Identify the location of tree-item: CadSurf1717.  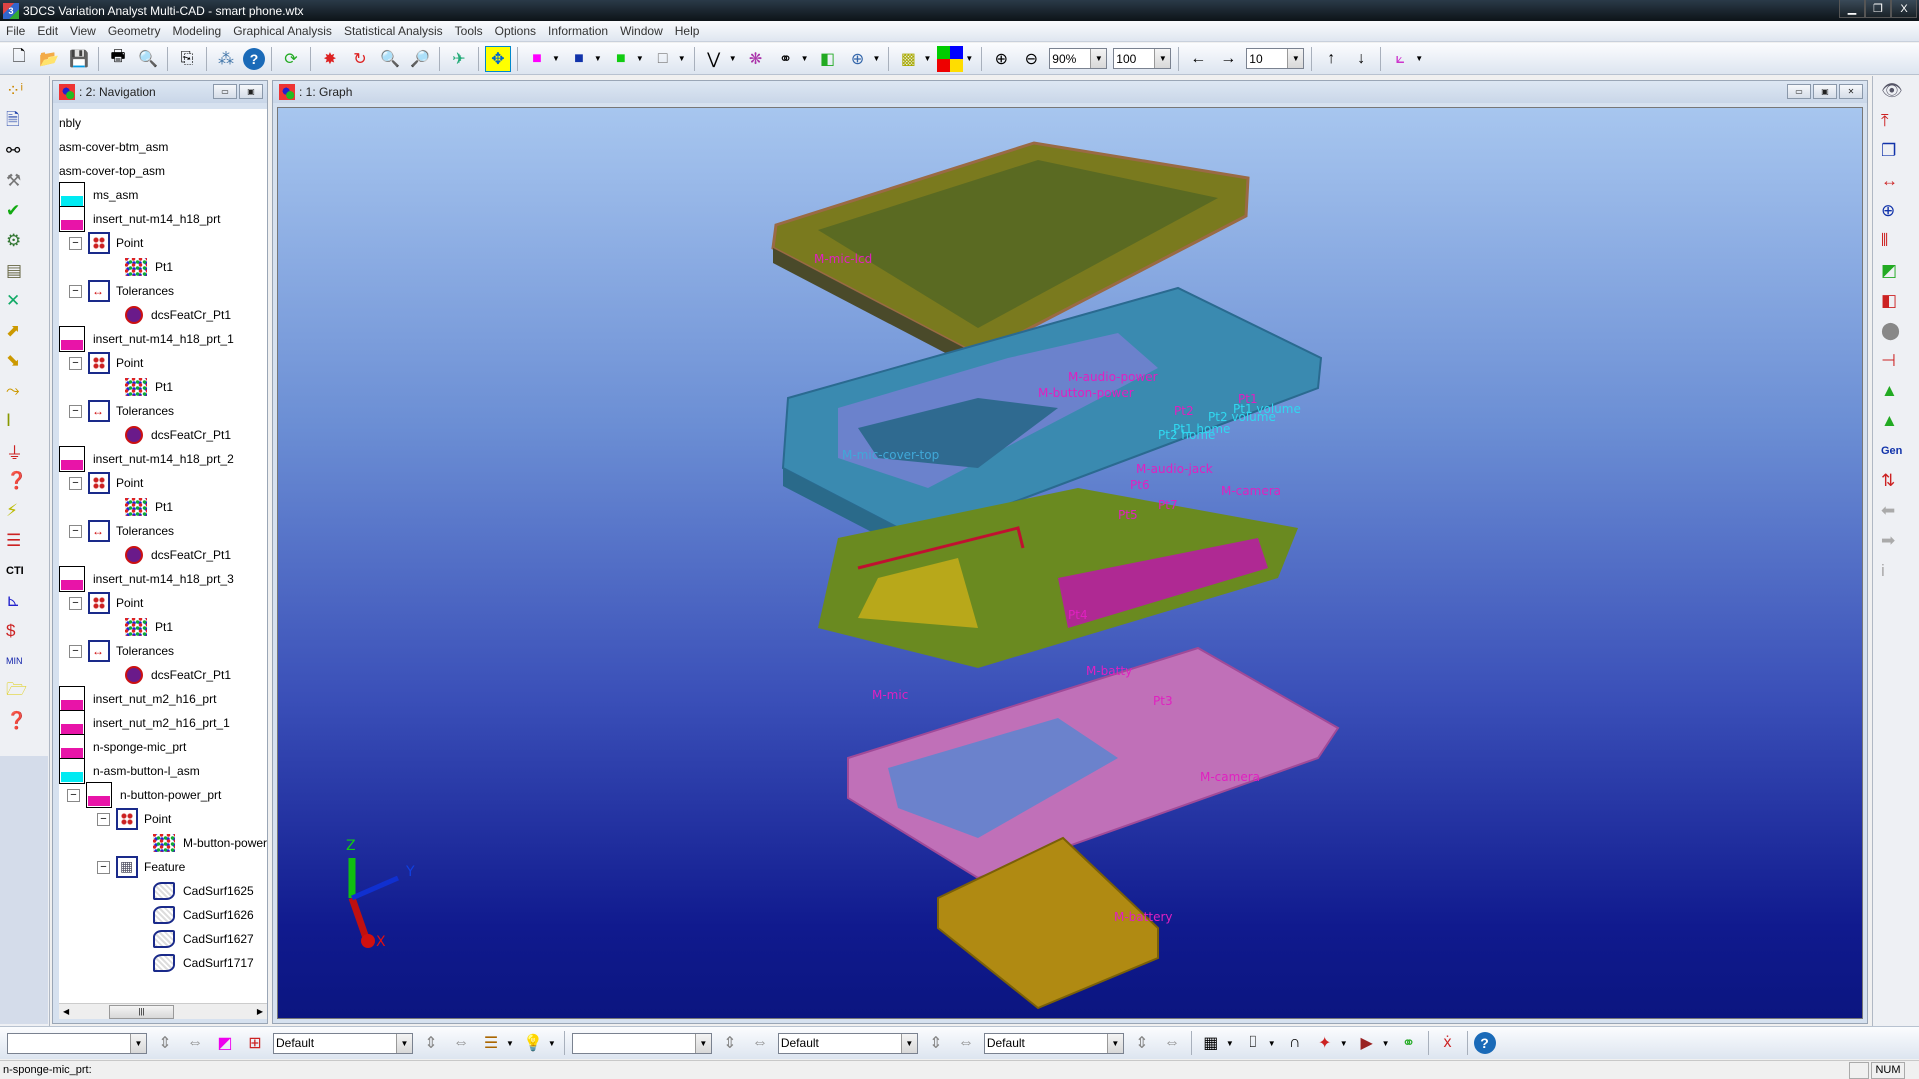
(203, 963).